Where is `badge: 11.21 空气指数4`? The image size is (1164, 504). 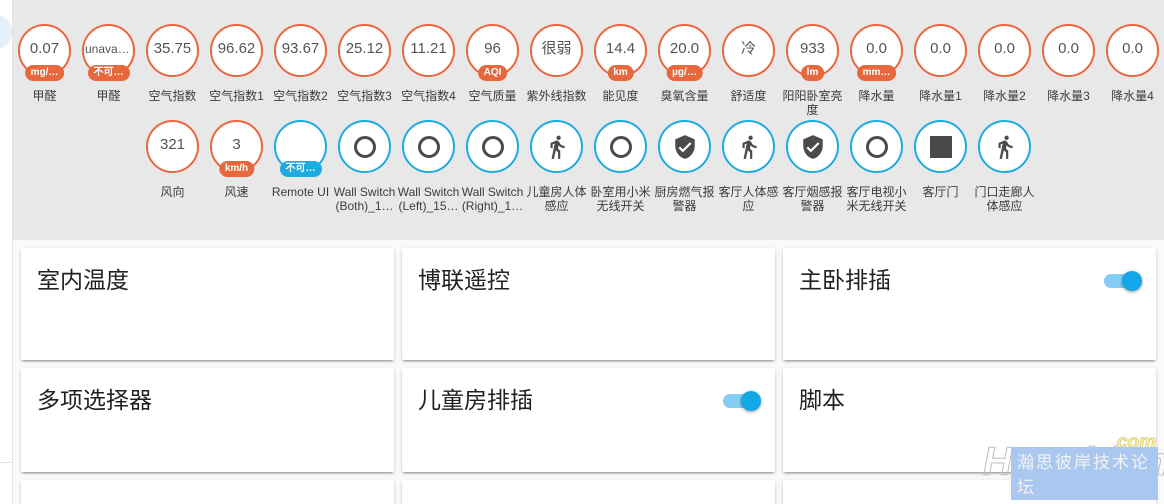 badge: 11.21 空气指数4 is located at coordinates (429, 63).